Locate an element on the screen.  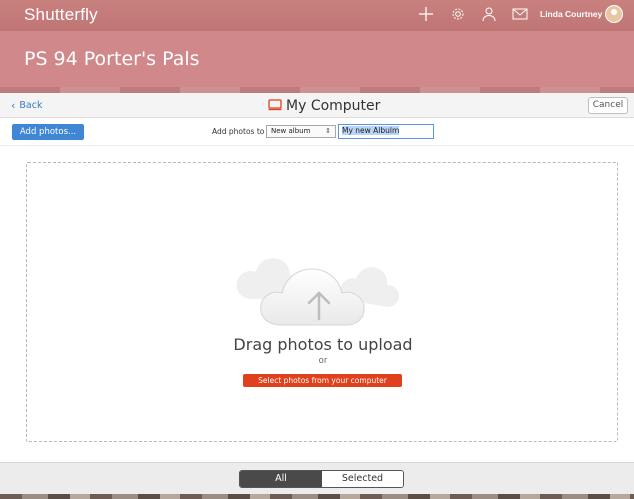
filter-segmented-control: All Selected is located at coordinates (321, 479).